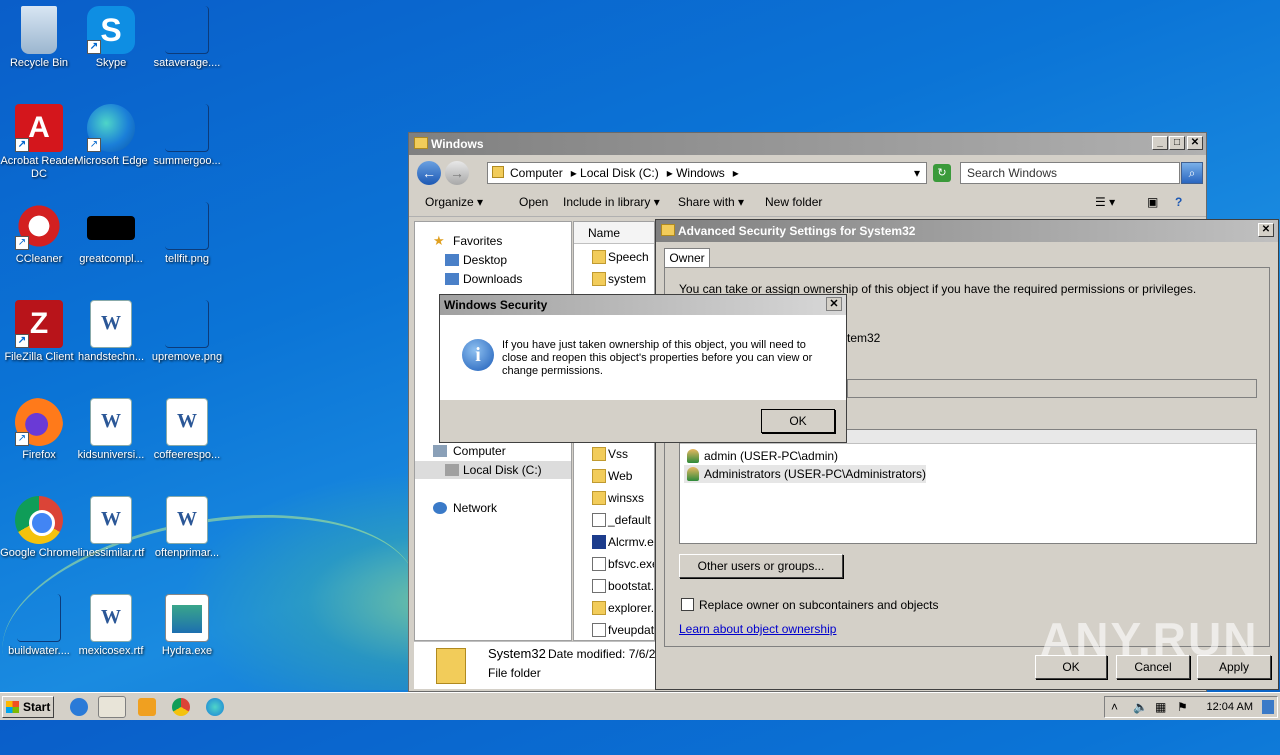  I want to click on clock: 12:04 AM, so click(1230, 707).